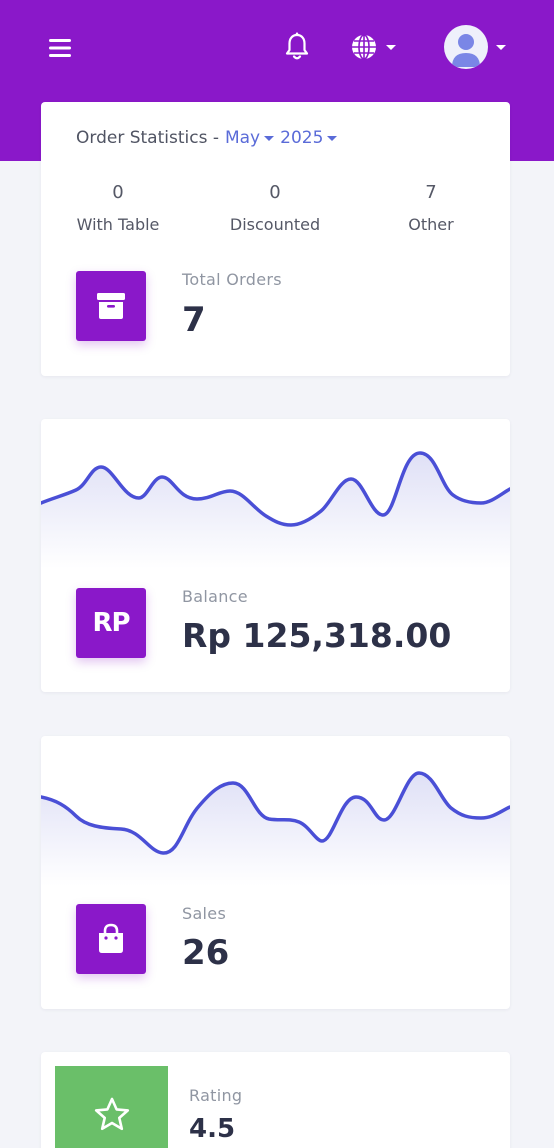  I want to click on sales-sparkline, so click(275, 828).